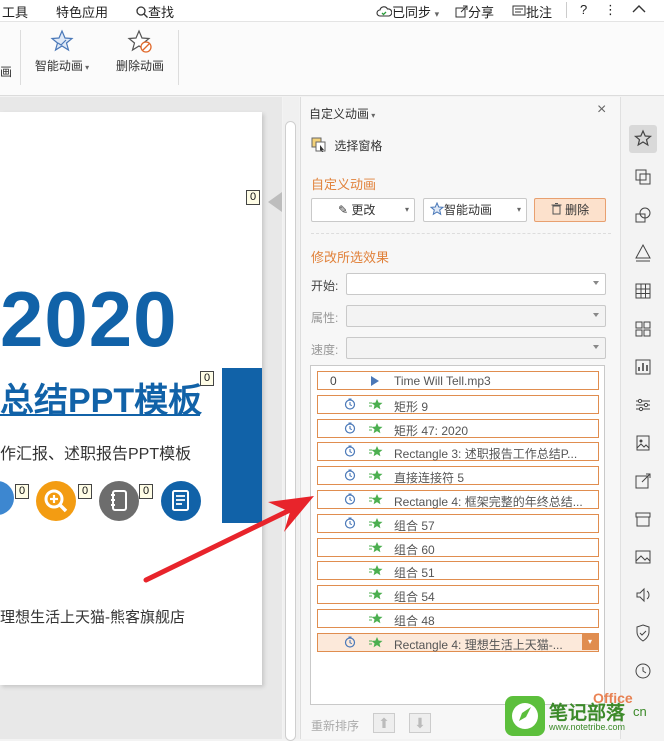  I want to click on panel-header: 自定义动画 ▾, so click(342, 113).